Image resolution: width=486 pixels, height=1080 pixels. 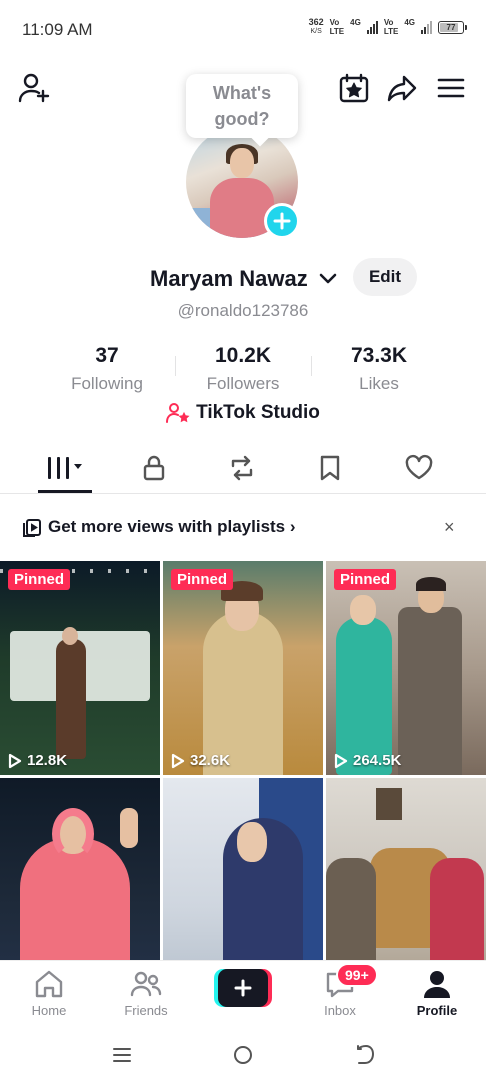 I want to click on friends-icon, so click(x=146, y=984).